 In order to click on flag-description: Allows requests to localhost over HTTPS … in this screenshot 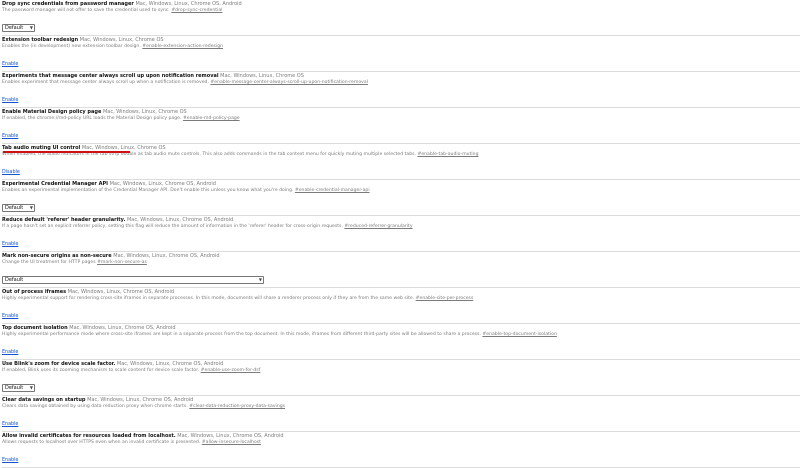, I will do `click(101, 442)`.